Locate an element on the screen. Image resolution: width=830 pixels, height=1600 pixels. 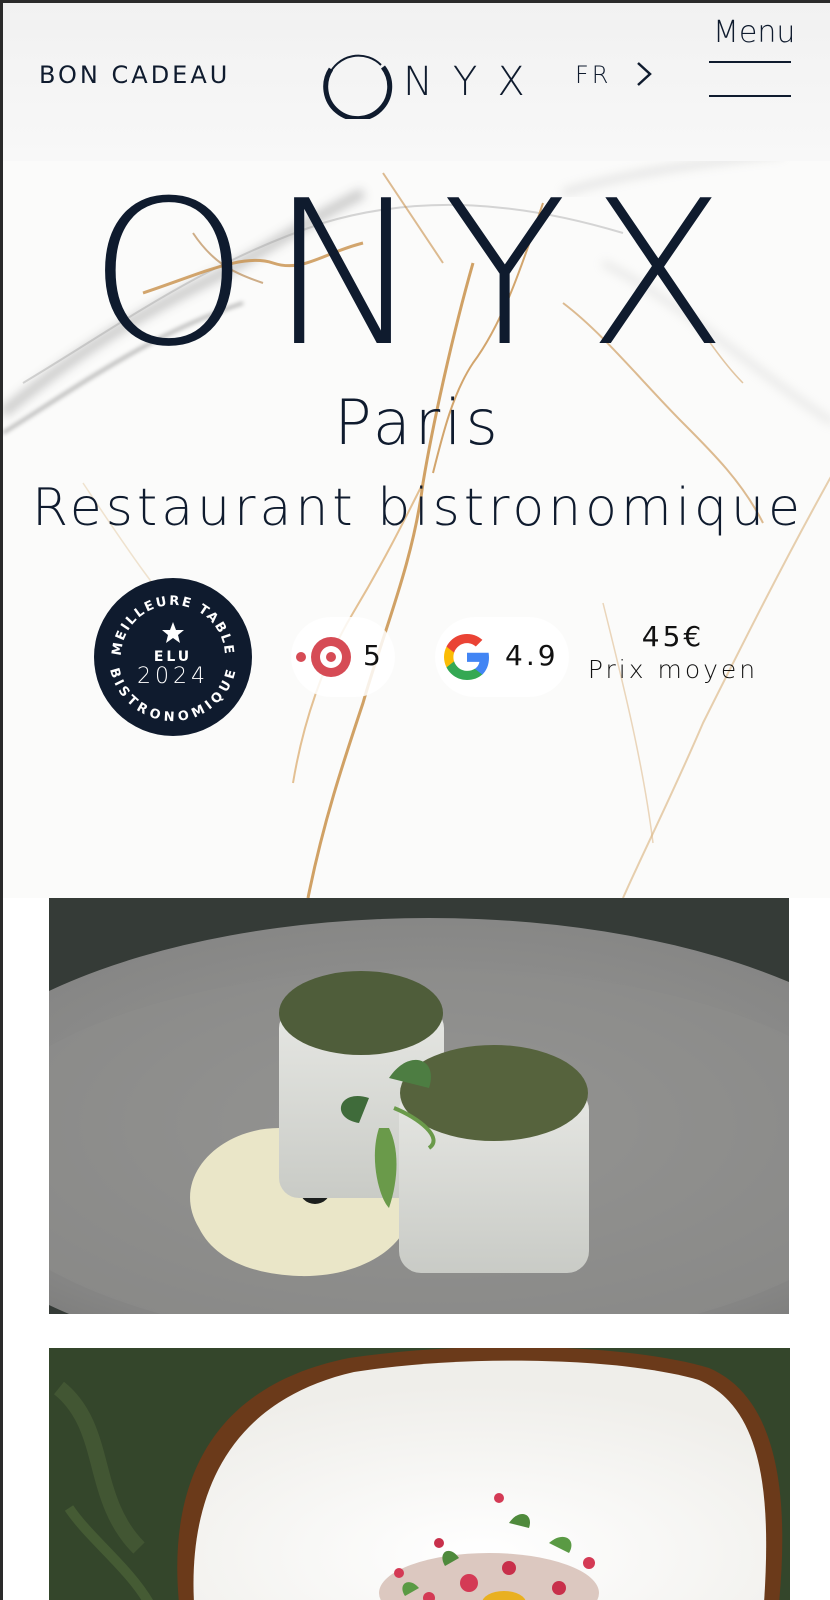
price-value: 45€ is located at coordinates (673, 636).